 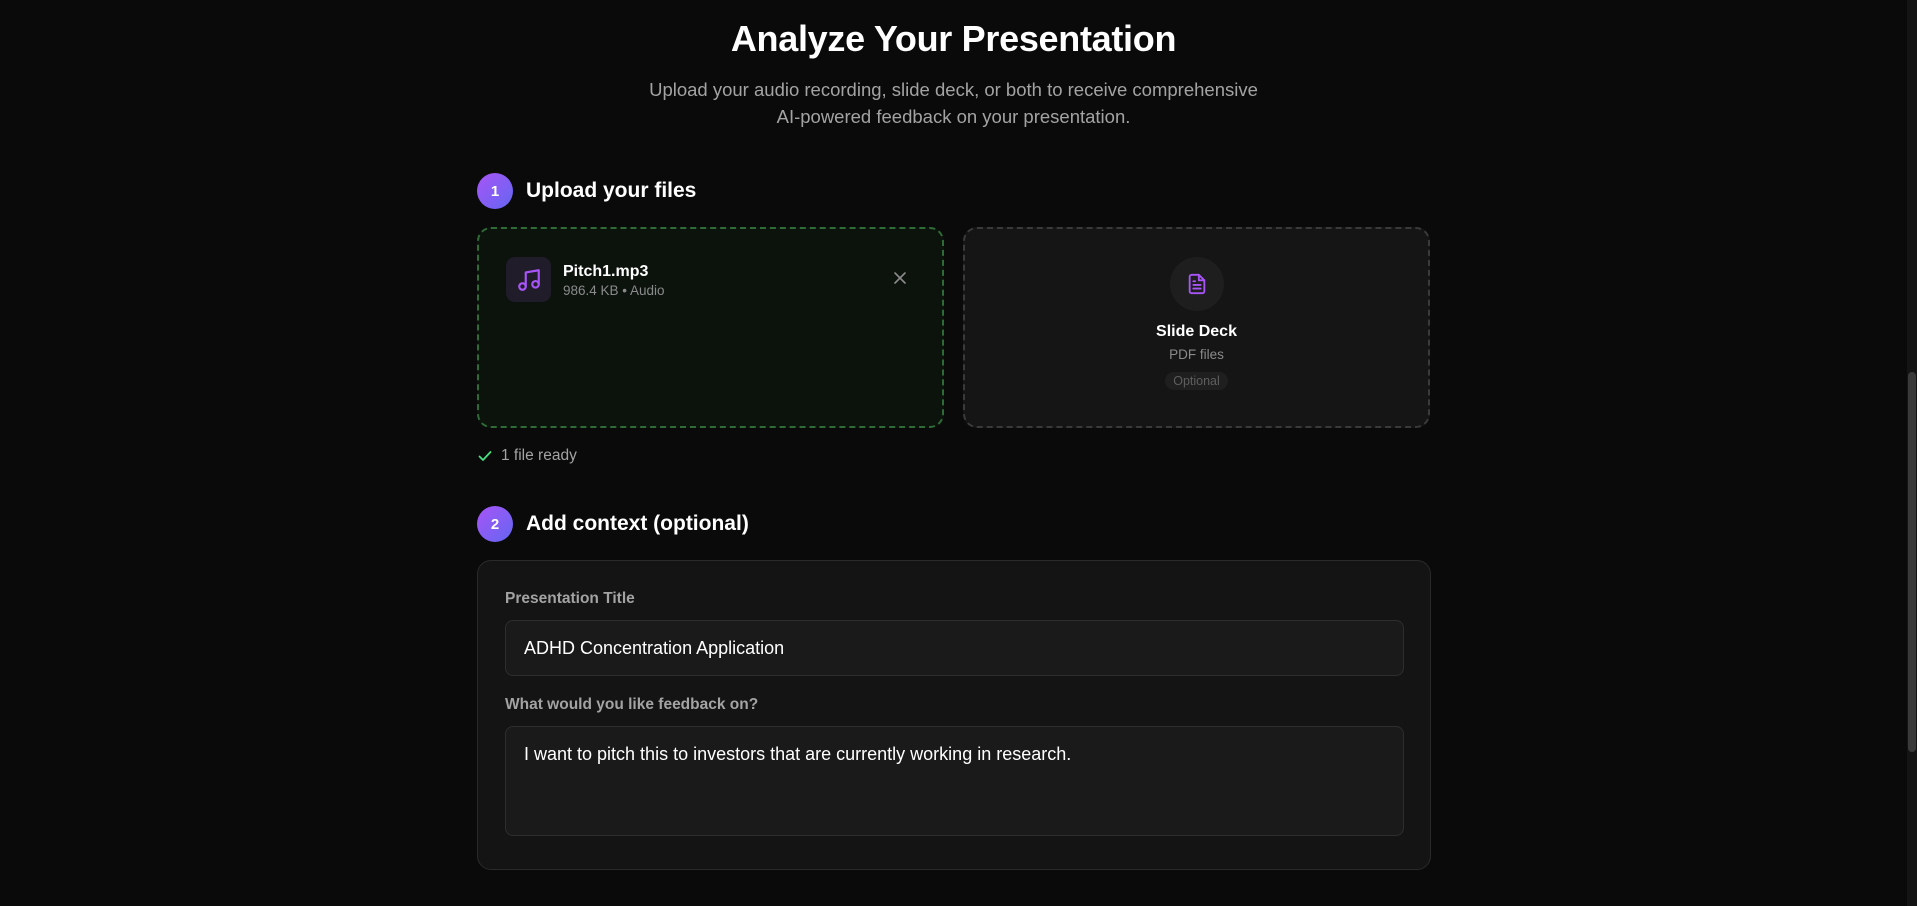 I want to click on remove-file-button, so click(x=900, y=278).